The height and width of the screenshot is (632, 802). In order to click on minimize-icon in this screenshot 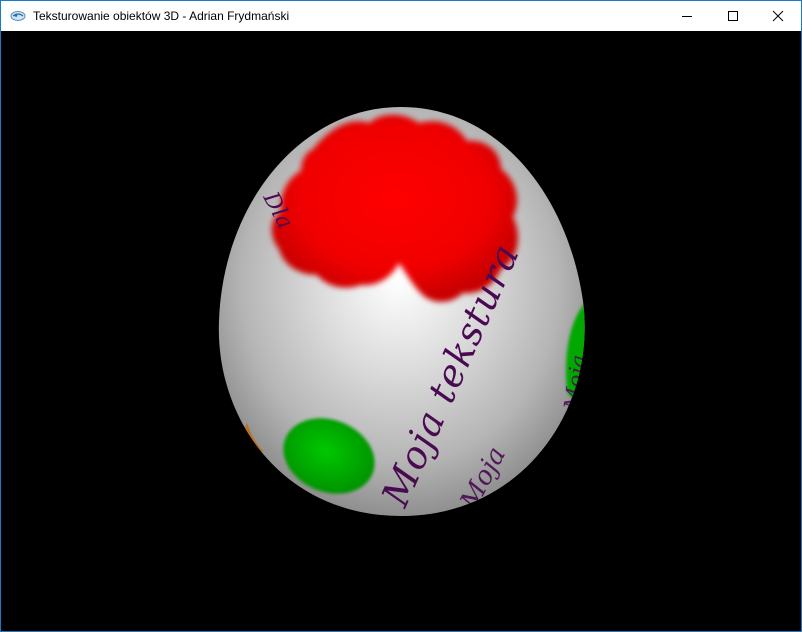, I will do `click(687, 16)`.